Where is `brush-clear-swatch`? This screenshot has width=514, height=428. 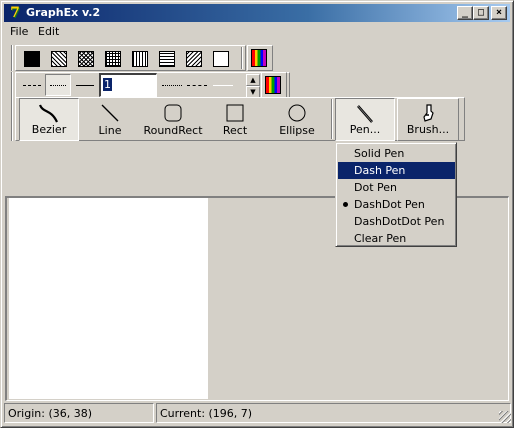
brush-clear-swatch is located at coordinates (221, 59).